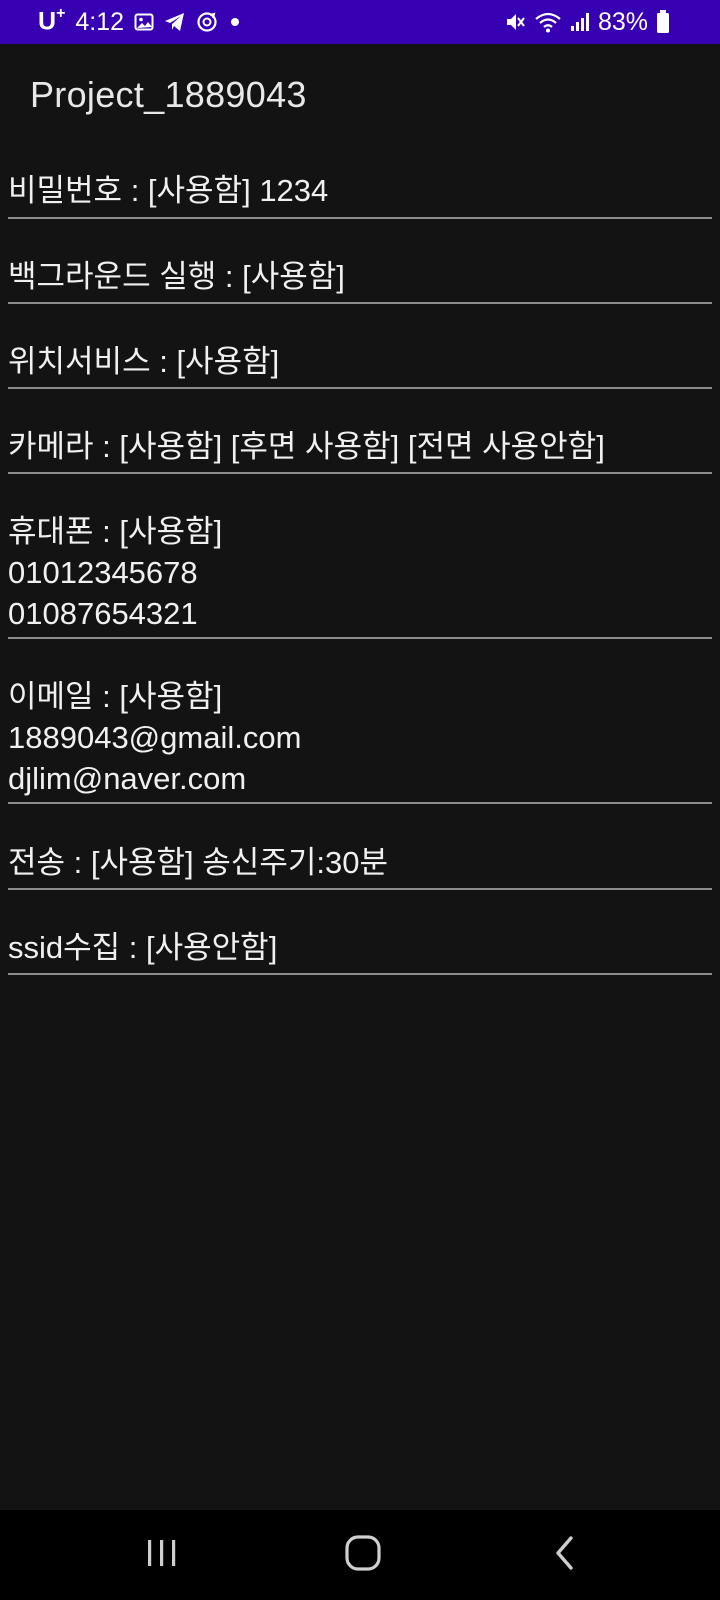  I want to click on navigation-bar, so click(360, 1555).